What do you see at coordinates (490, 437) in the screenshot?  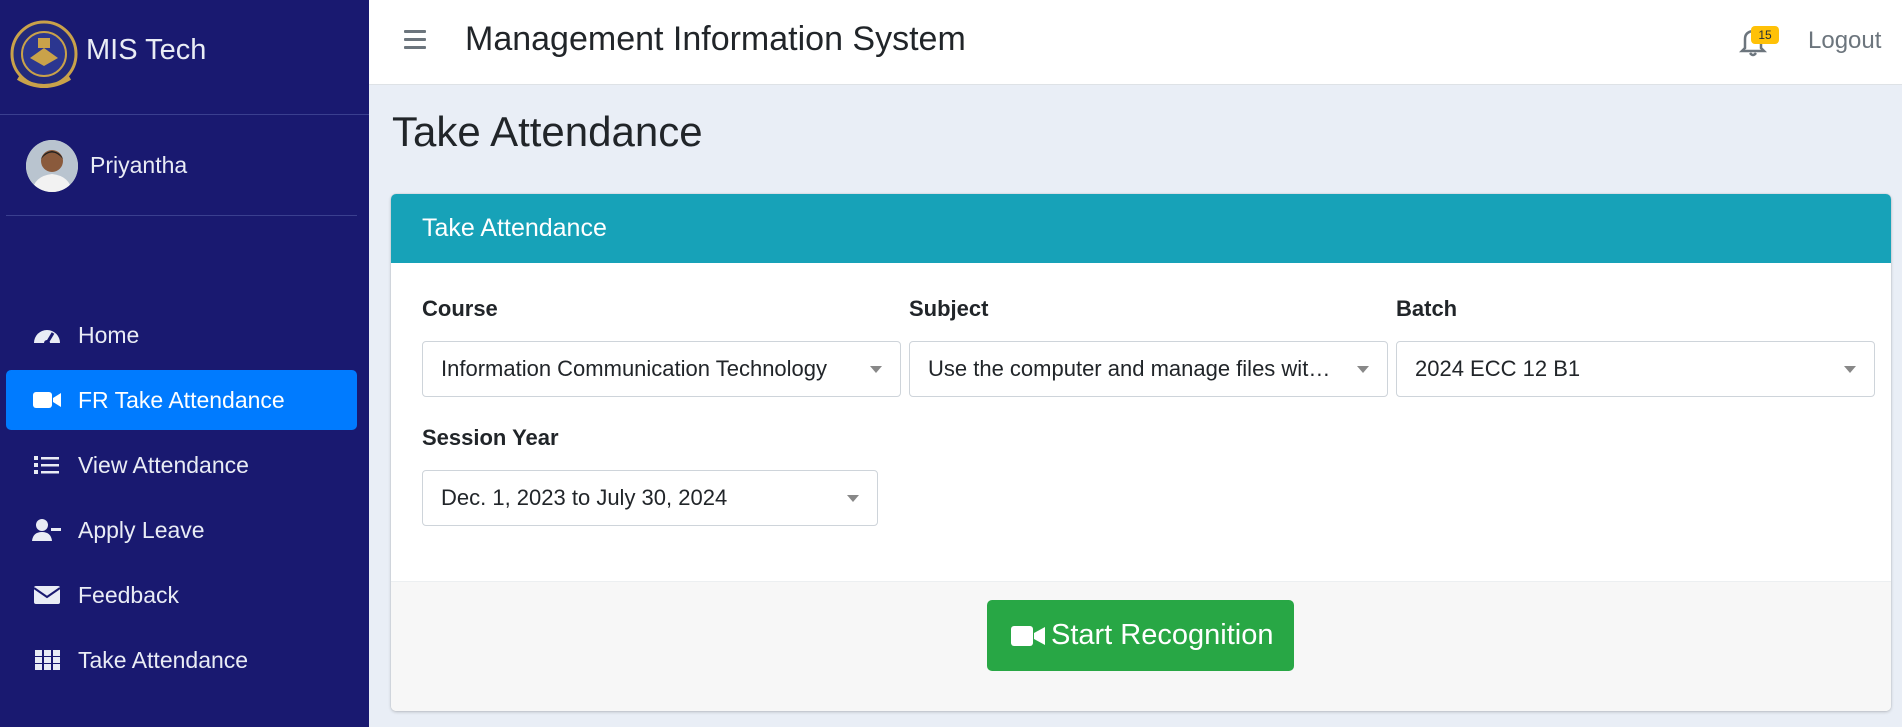 I see `session-year-label: Session Year` at bounding box center [490, 437].